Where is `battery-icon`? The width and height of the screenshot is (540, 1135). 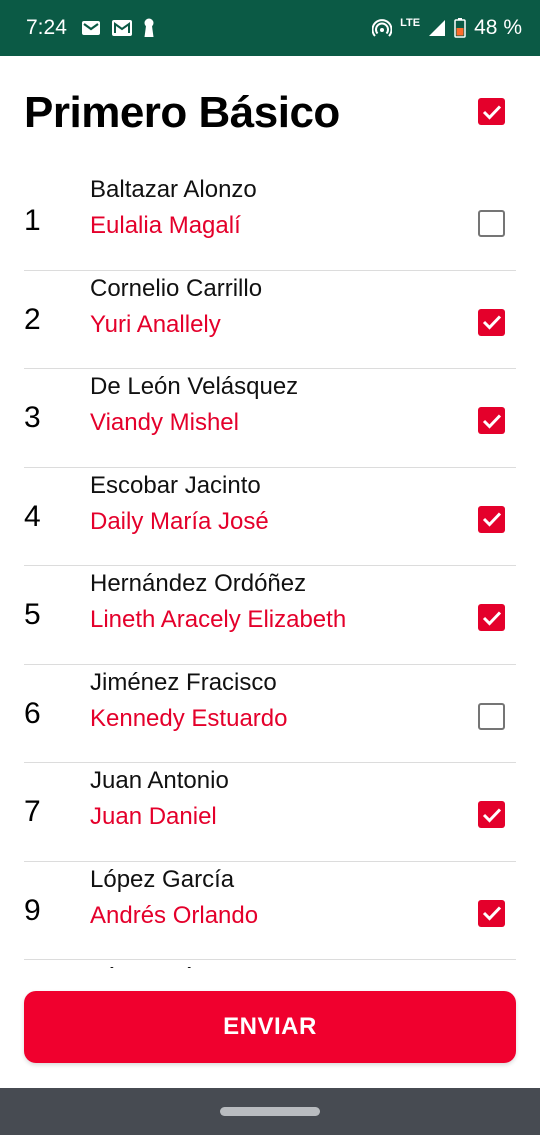
battery-icon is located at coordinates (460, 28).